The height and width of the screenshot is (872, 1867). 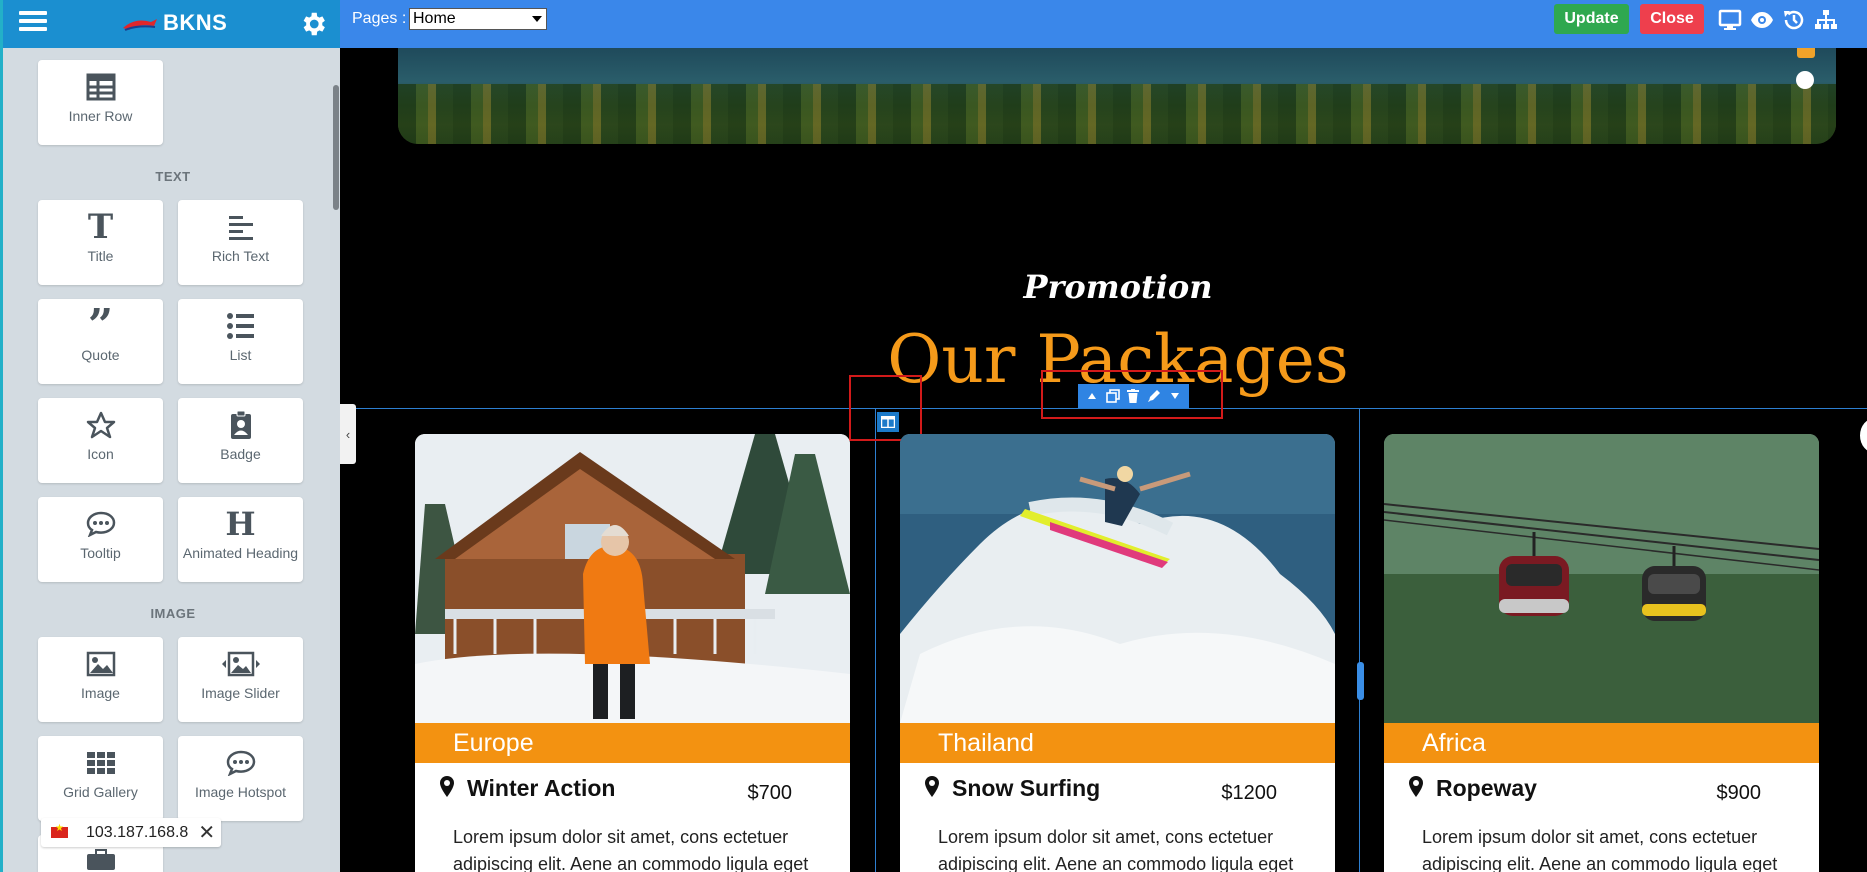 I want to click on caret-down-icon, so click(x=1175, y=396).